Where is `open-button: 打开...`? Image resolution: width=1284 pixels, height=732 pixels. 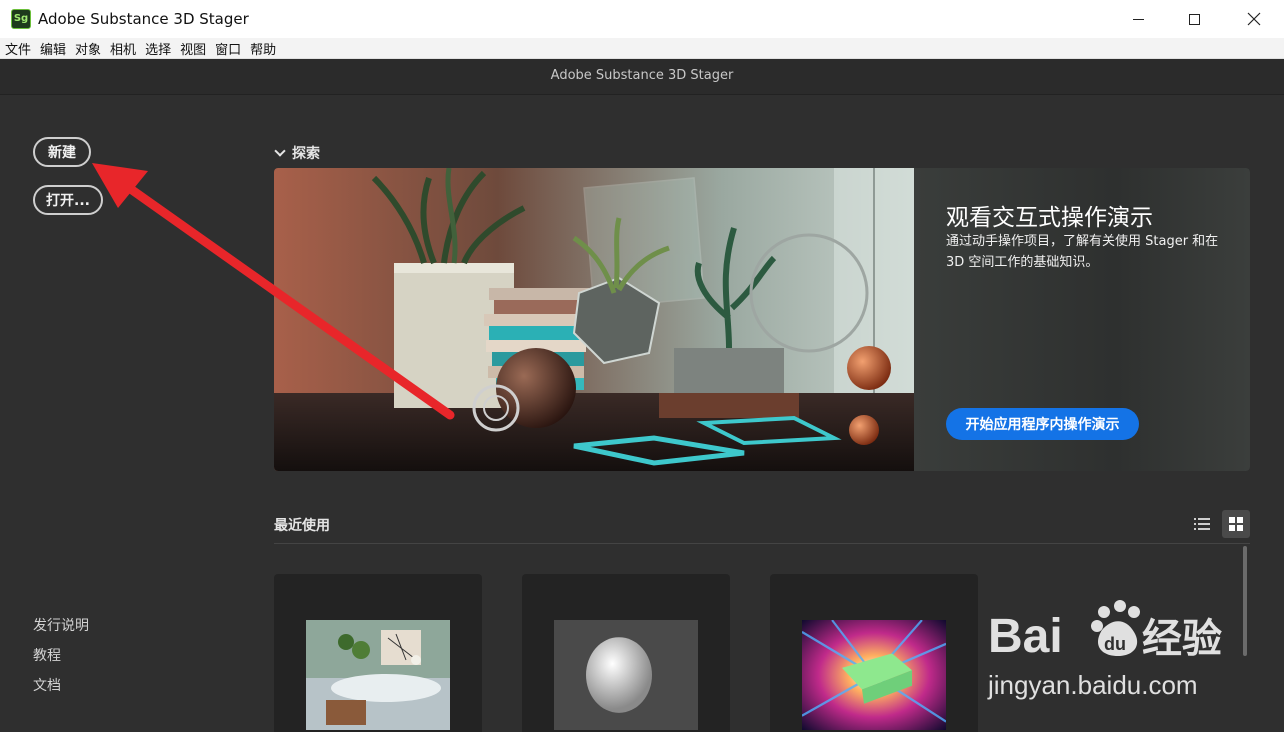
open-button: 打开... is located at coordinates (68, 200).